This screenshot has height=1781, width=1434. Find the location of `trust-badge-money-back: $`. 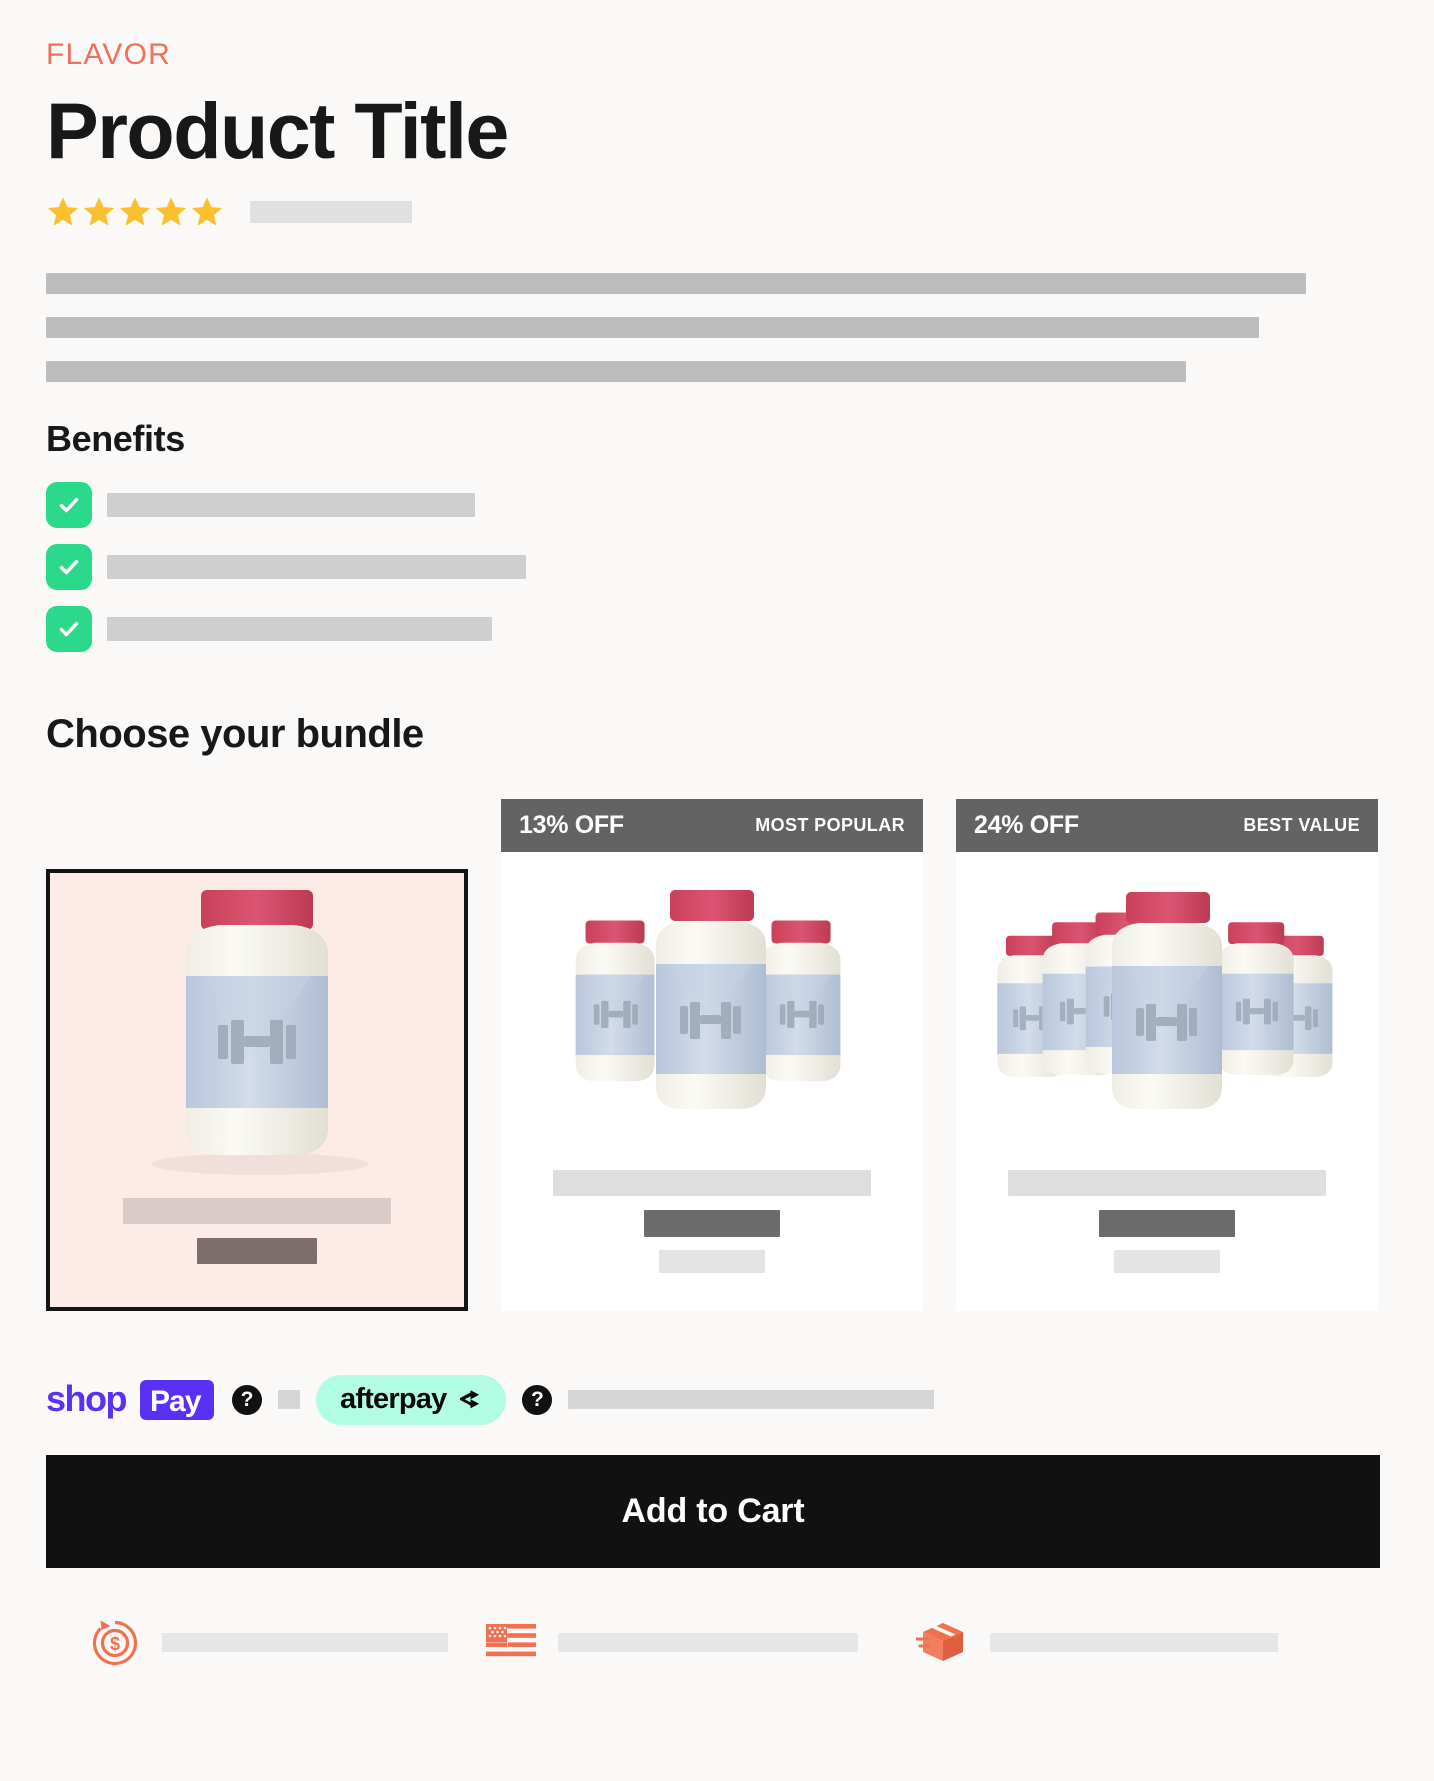

trust-badge-money-back: $ is located at coordinates (261, 1643).